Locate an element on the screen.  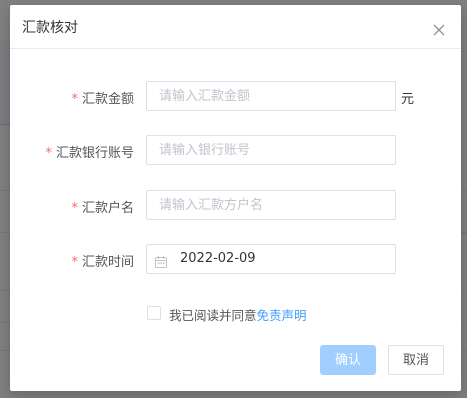
bank-account-label-text: 汇款银行账号 is located at coordinates (94, 153).